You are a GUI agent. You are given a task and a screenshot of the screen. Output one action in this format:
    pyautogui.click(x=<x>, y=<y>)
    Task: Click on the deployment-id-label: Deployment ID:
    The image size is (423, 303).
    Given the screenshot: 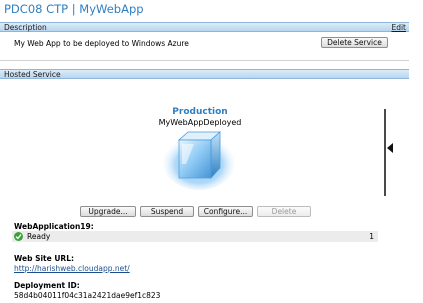 What is the action you would take?
    pyautogui.click(x=47, y=285)
    